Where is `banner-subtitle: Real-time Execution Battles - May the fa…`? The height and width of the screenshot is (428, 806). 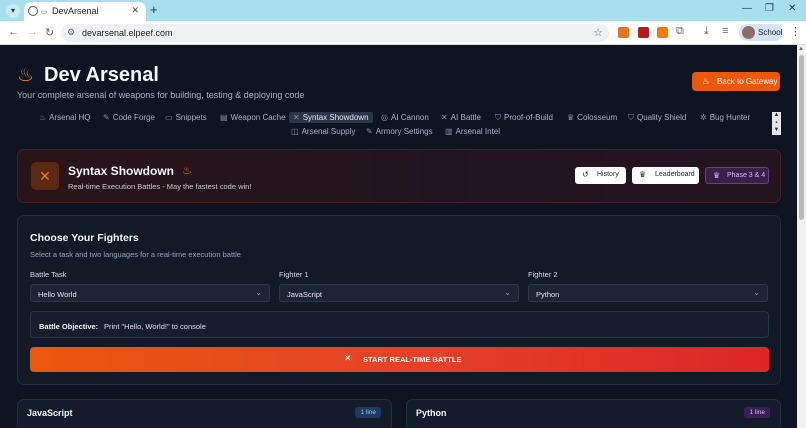 banner-subtitle: Real-time Execution Battles - May the fa… is located at coordinates (160, 186).